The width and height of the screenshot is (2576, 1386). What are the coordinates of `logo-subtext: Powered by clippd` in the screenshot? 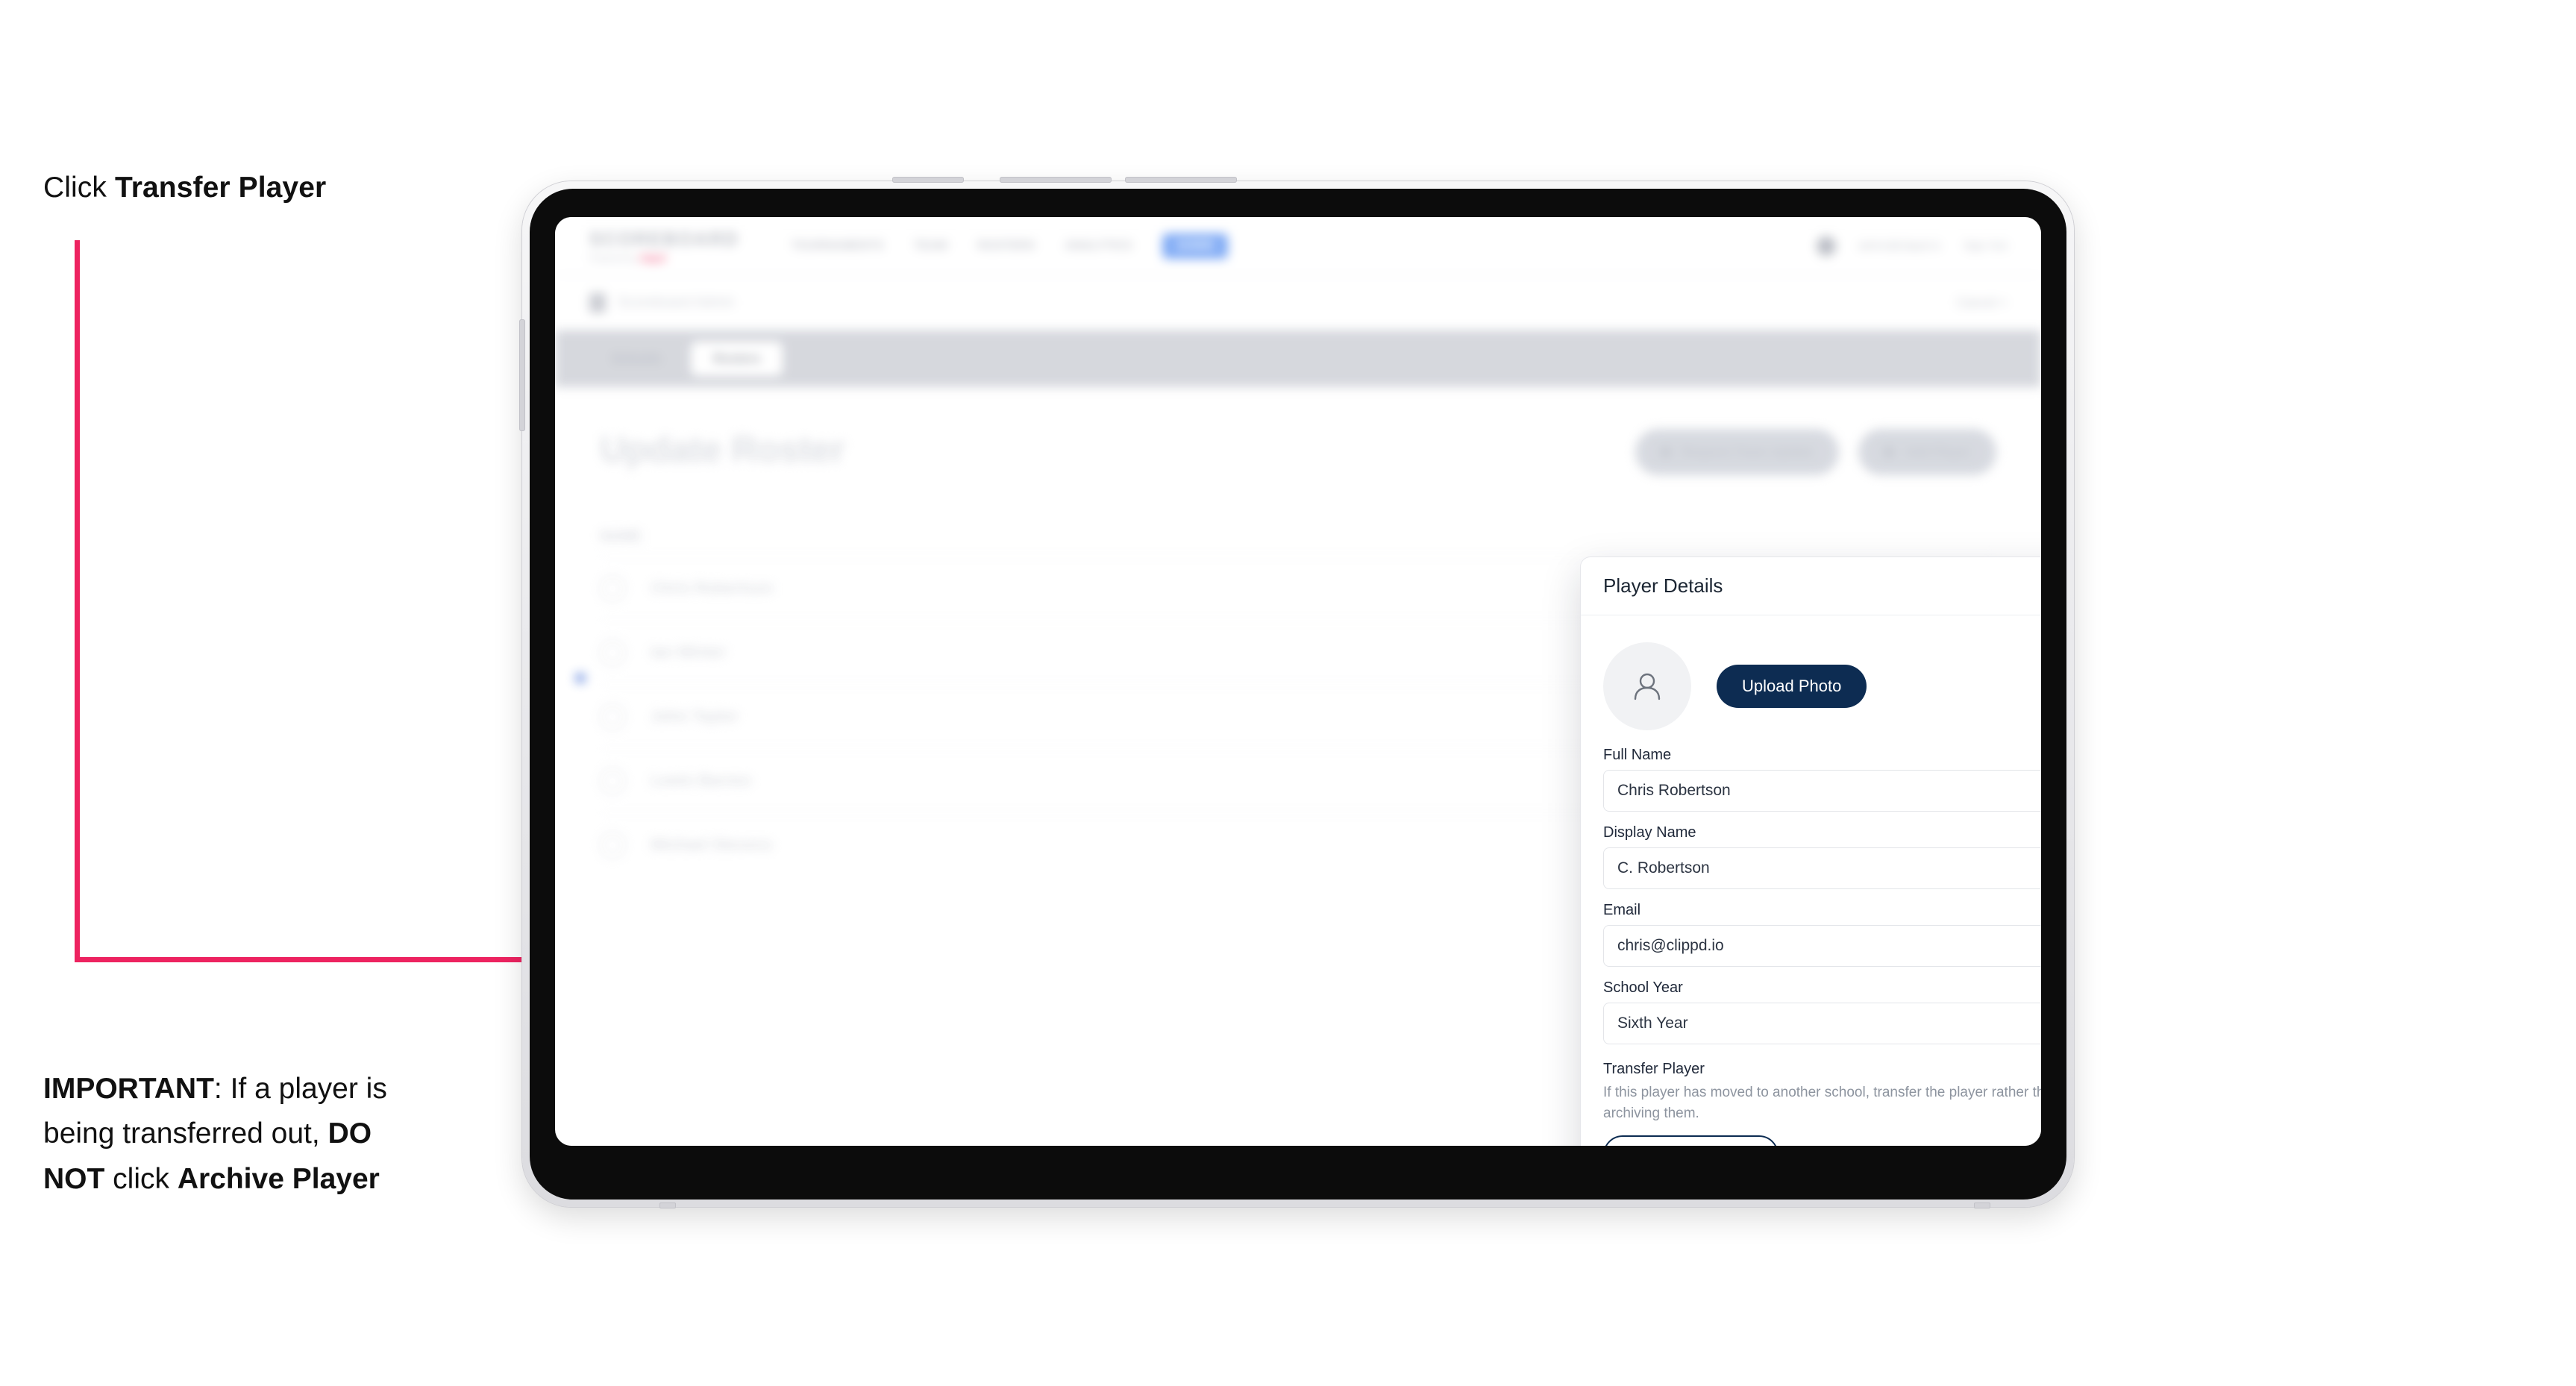 It's located at (664, 258).